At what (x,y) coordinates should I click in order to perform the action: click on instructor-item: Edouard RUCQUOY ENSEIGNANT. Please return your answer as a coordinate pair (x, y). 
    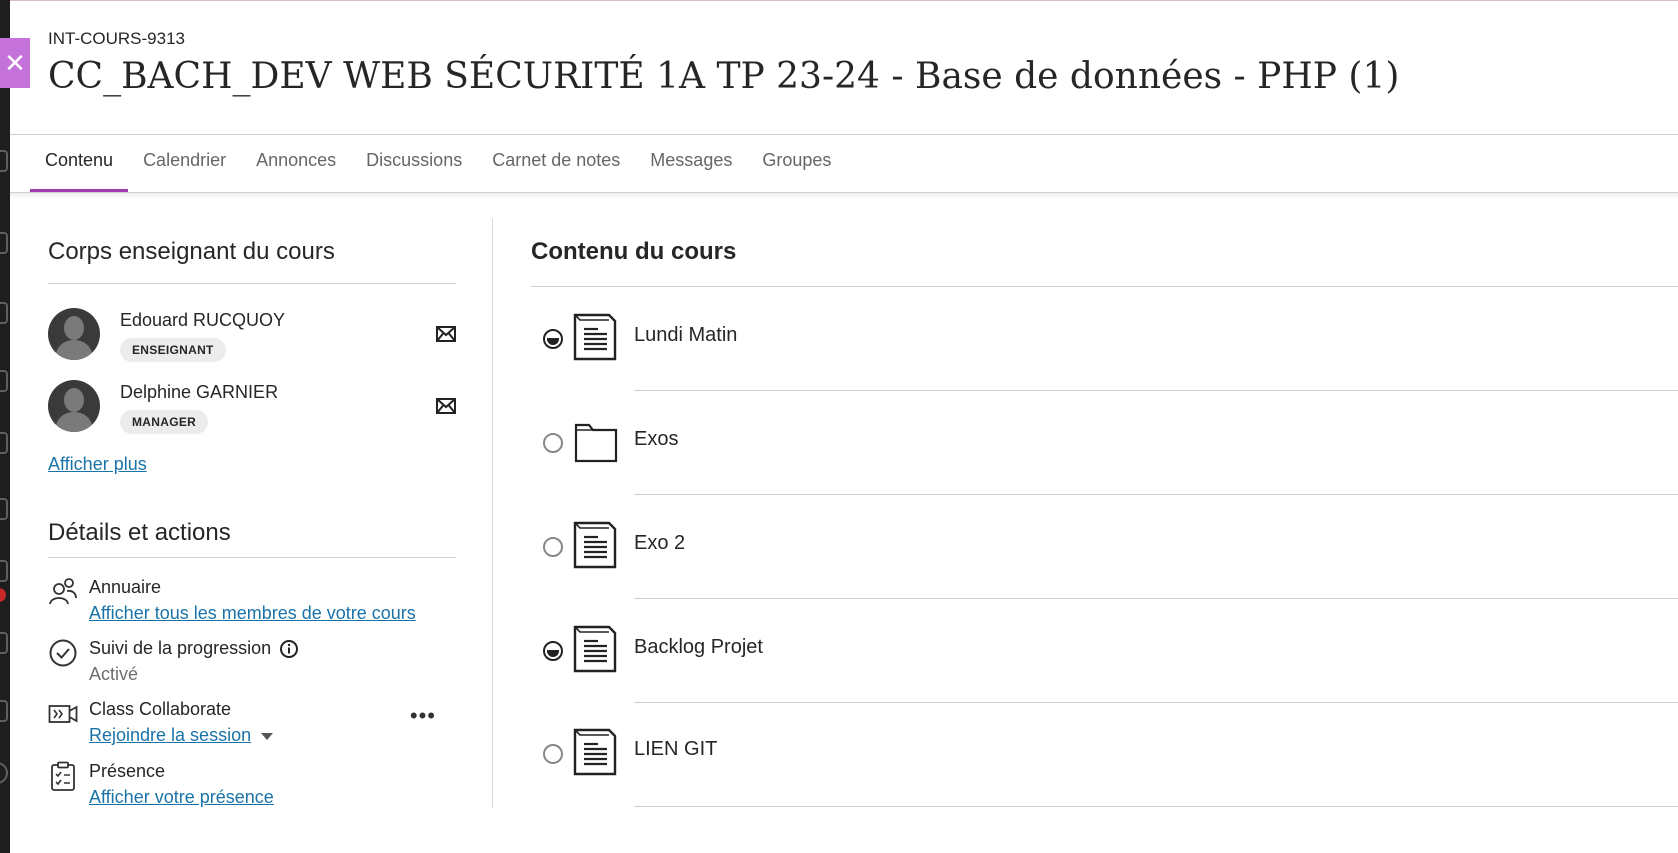
    Looking at the image, I should click on (252, 344).